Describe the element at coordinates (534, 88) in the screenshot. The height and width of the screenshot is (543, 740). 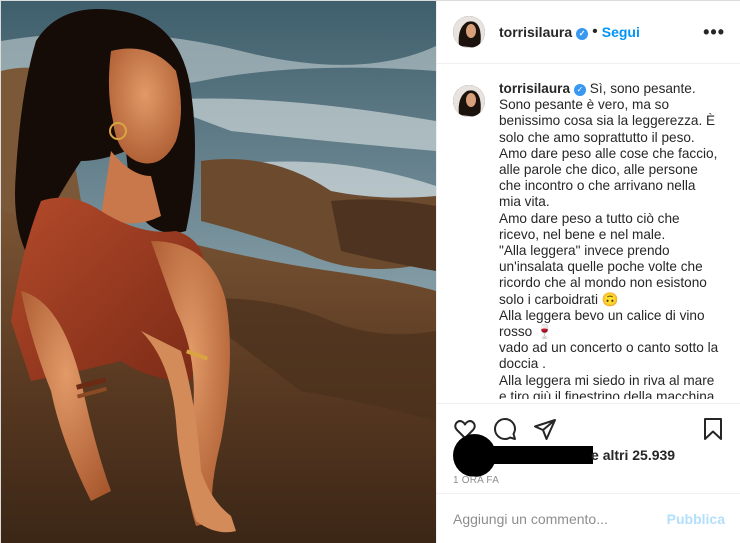
I see `caption-username: torrisilaura` at that location.